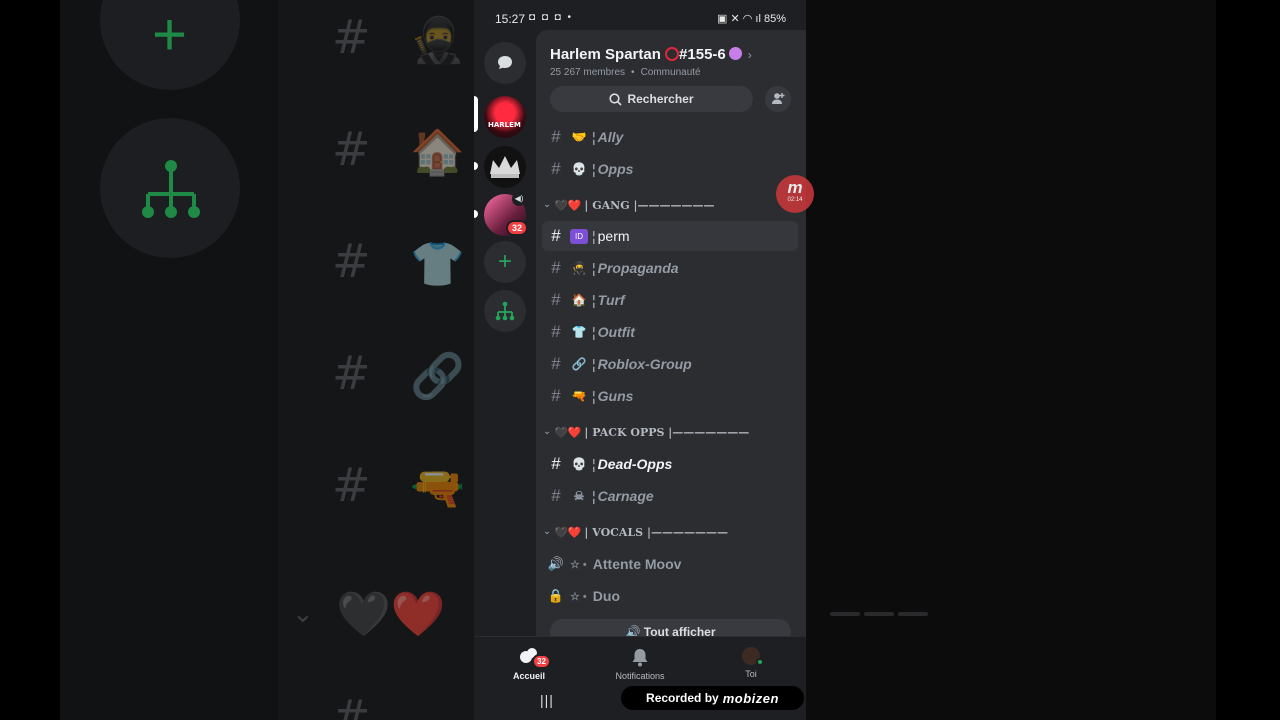 The image size is (1280, 720). Describe the element at coordinates (670, 627) in the screenshot. I see `show-all-button: 🔊 Tout afficher` at that location.